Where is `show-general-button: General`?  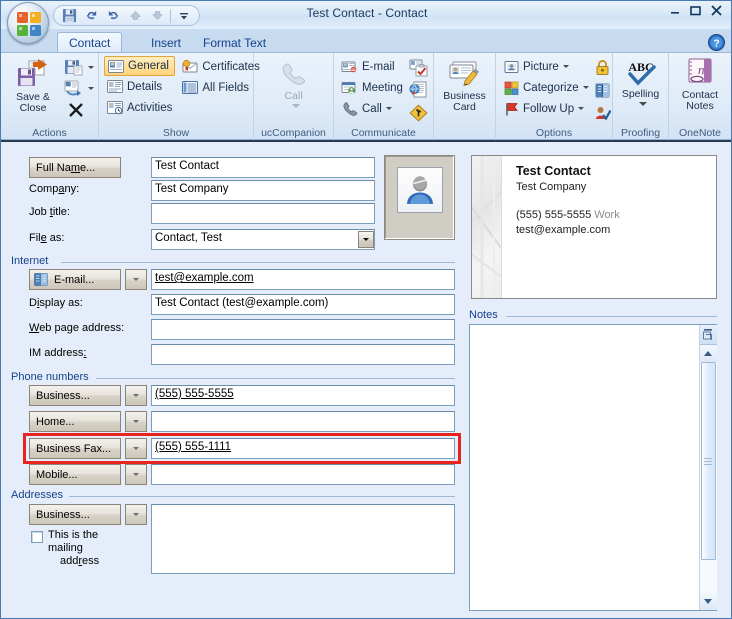 show-general-button: General is located at coordinates (140, 66).